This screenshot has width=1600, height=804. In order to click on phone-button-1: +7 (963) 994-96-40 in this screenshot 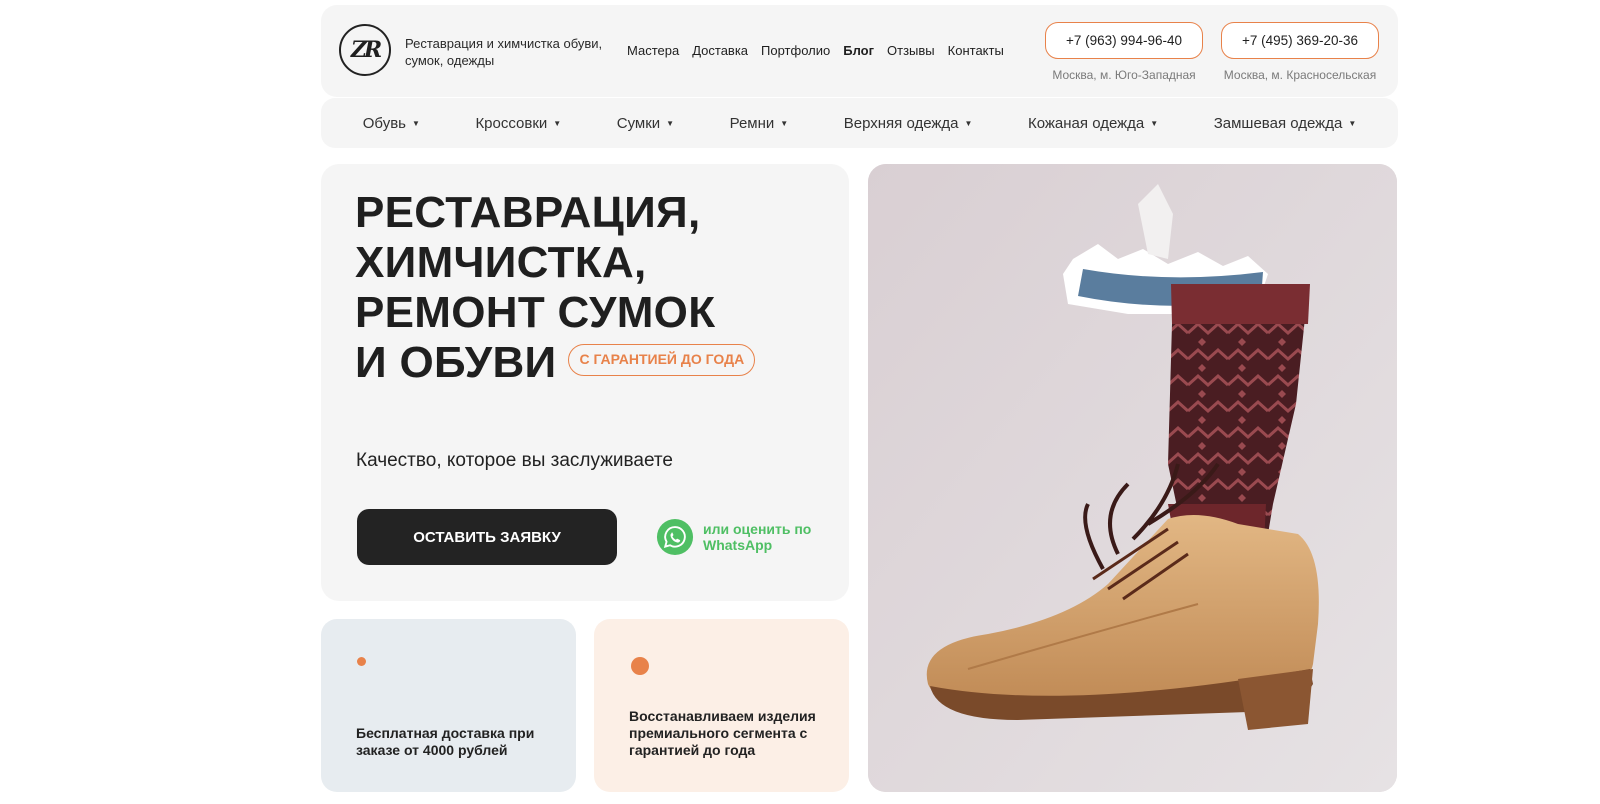, I will do `click(1124, 40)`.